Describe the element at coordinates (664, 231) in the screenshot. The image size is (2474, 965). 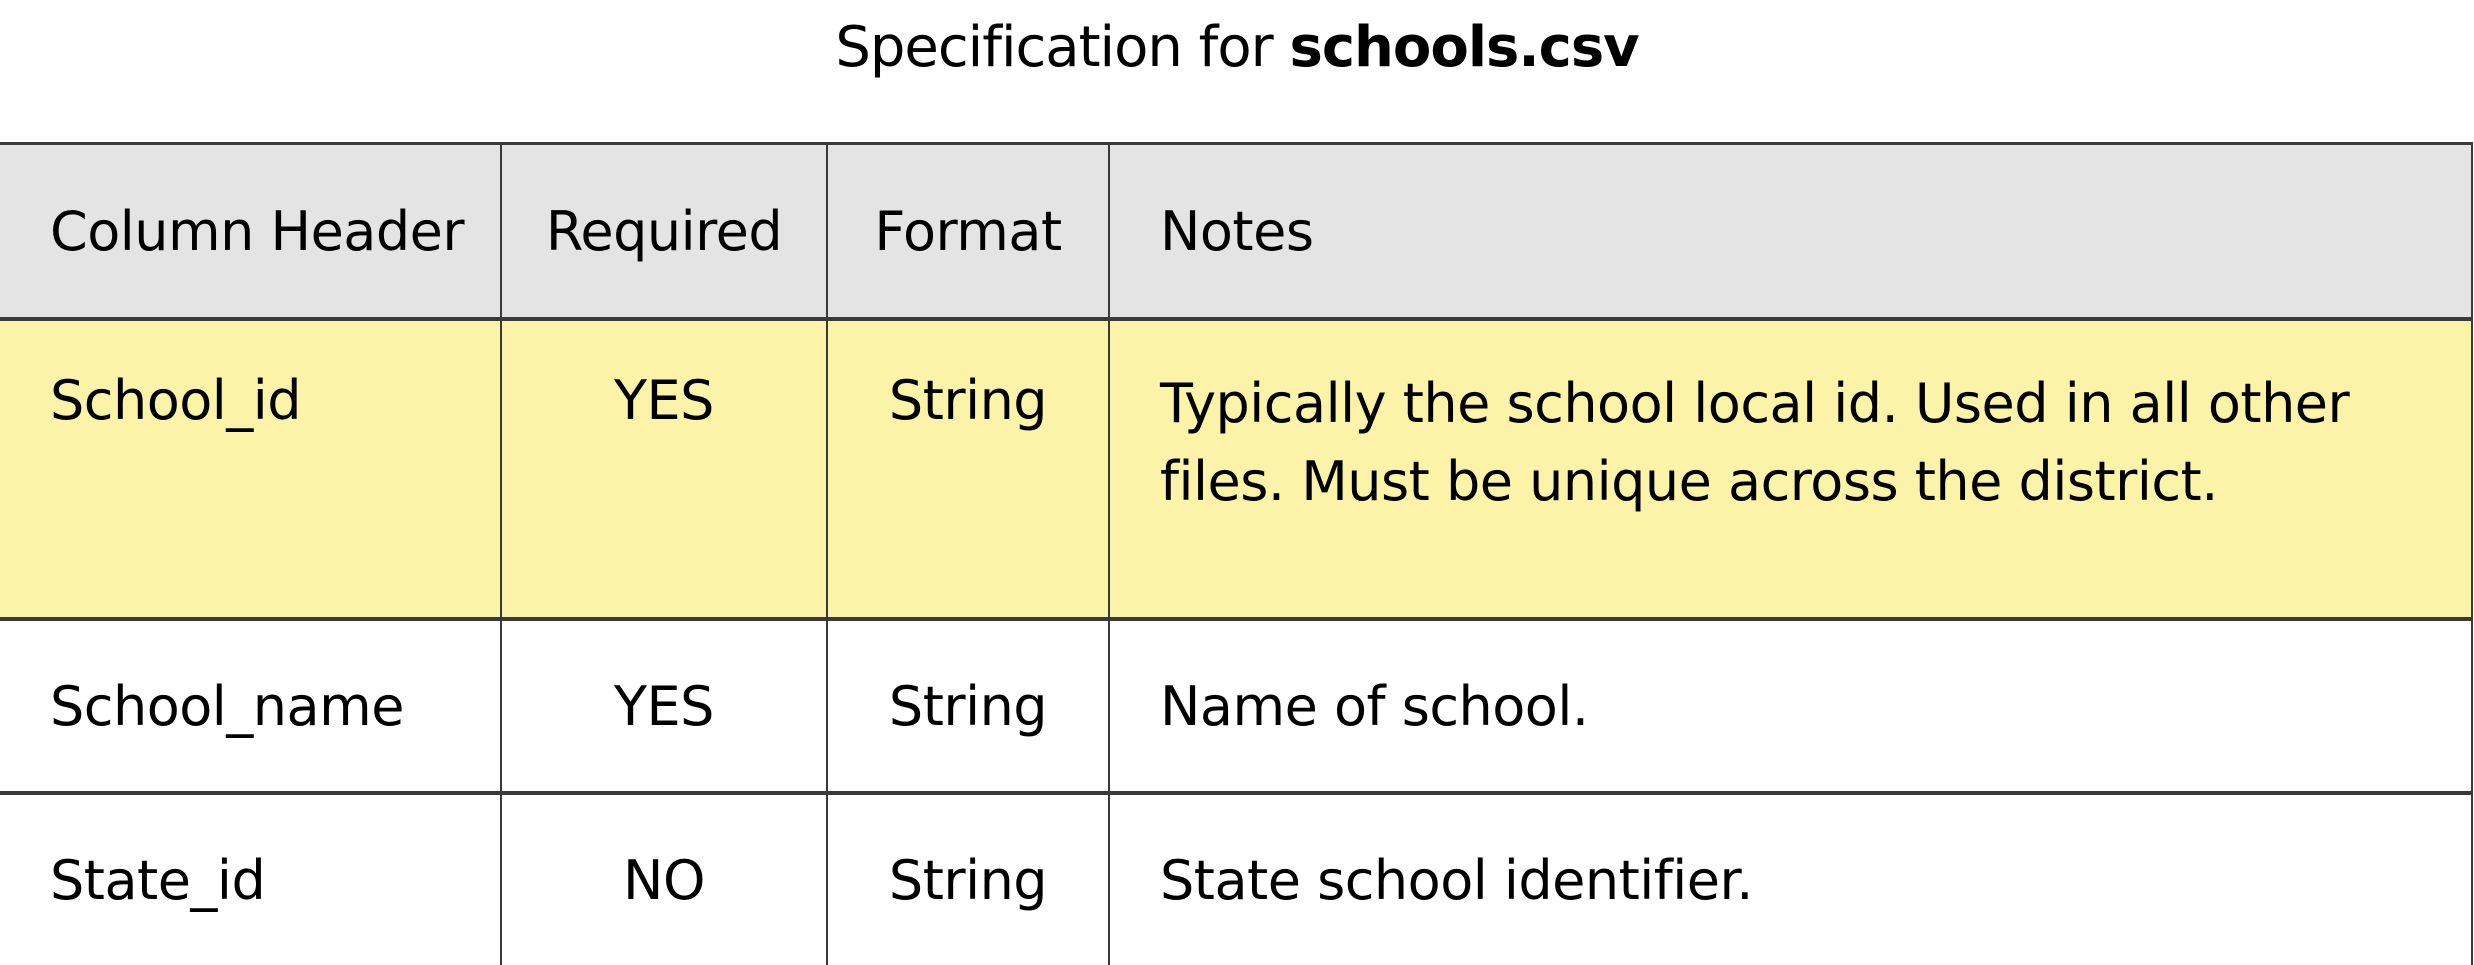
I see `header-required: Required` at that location.